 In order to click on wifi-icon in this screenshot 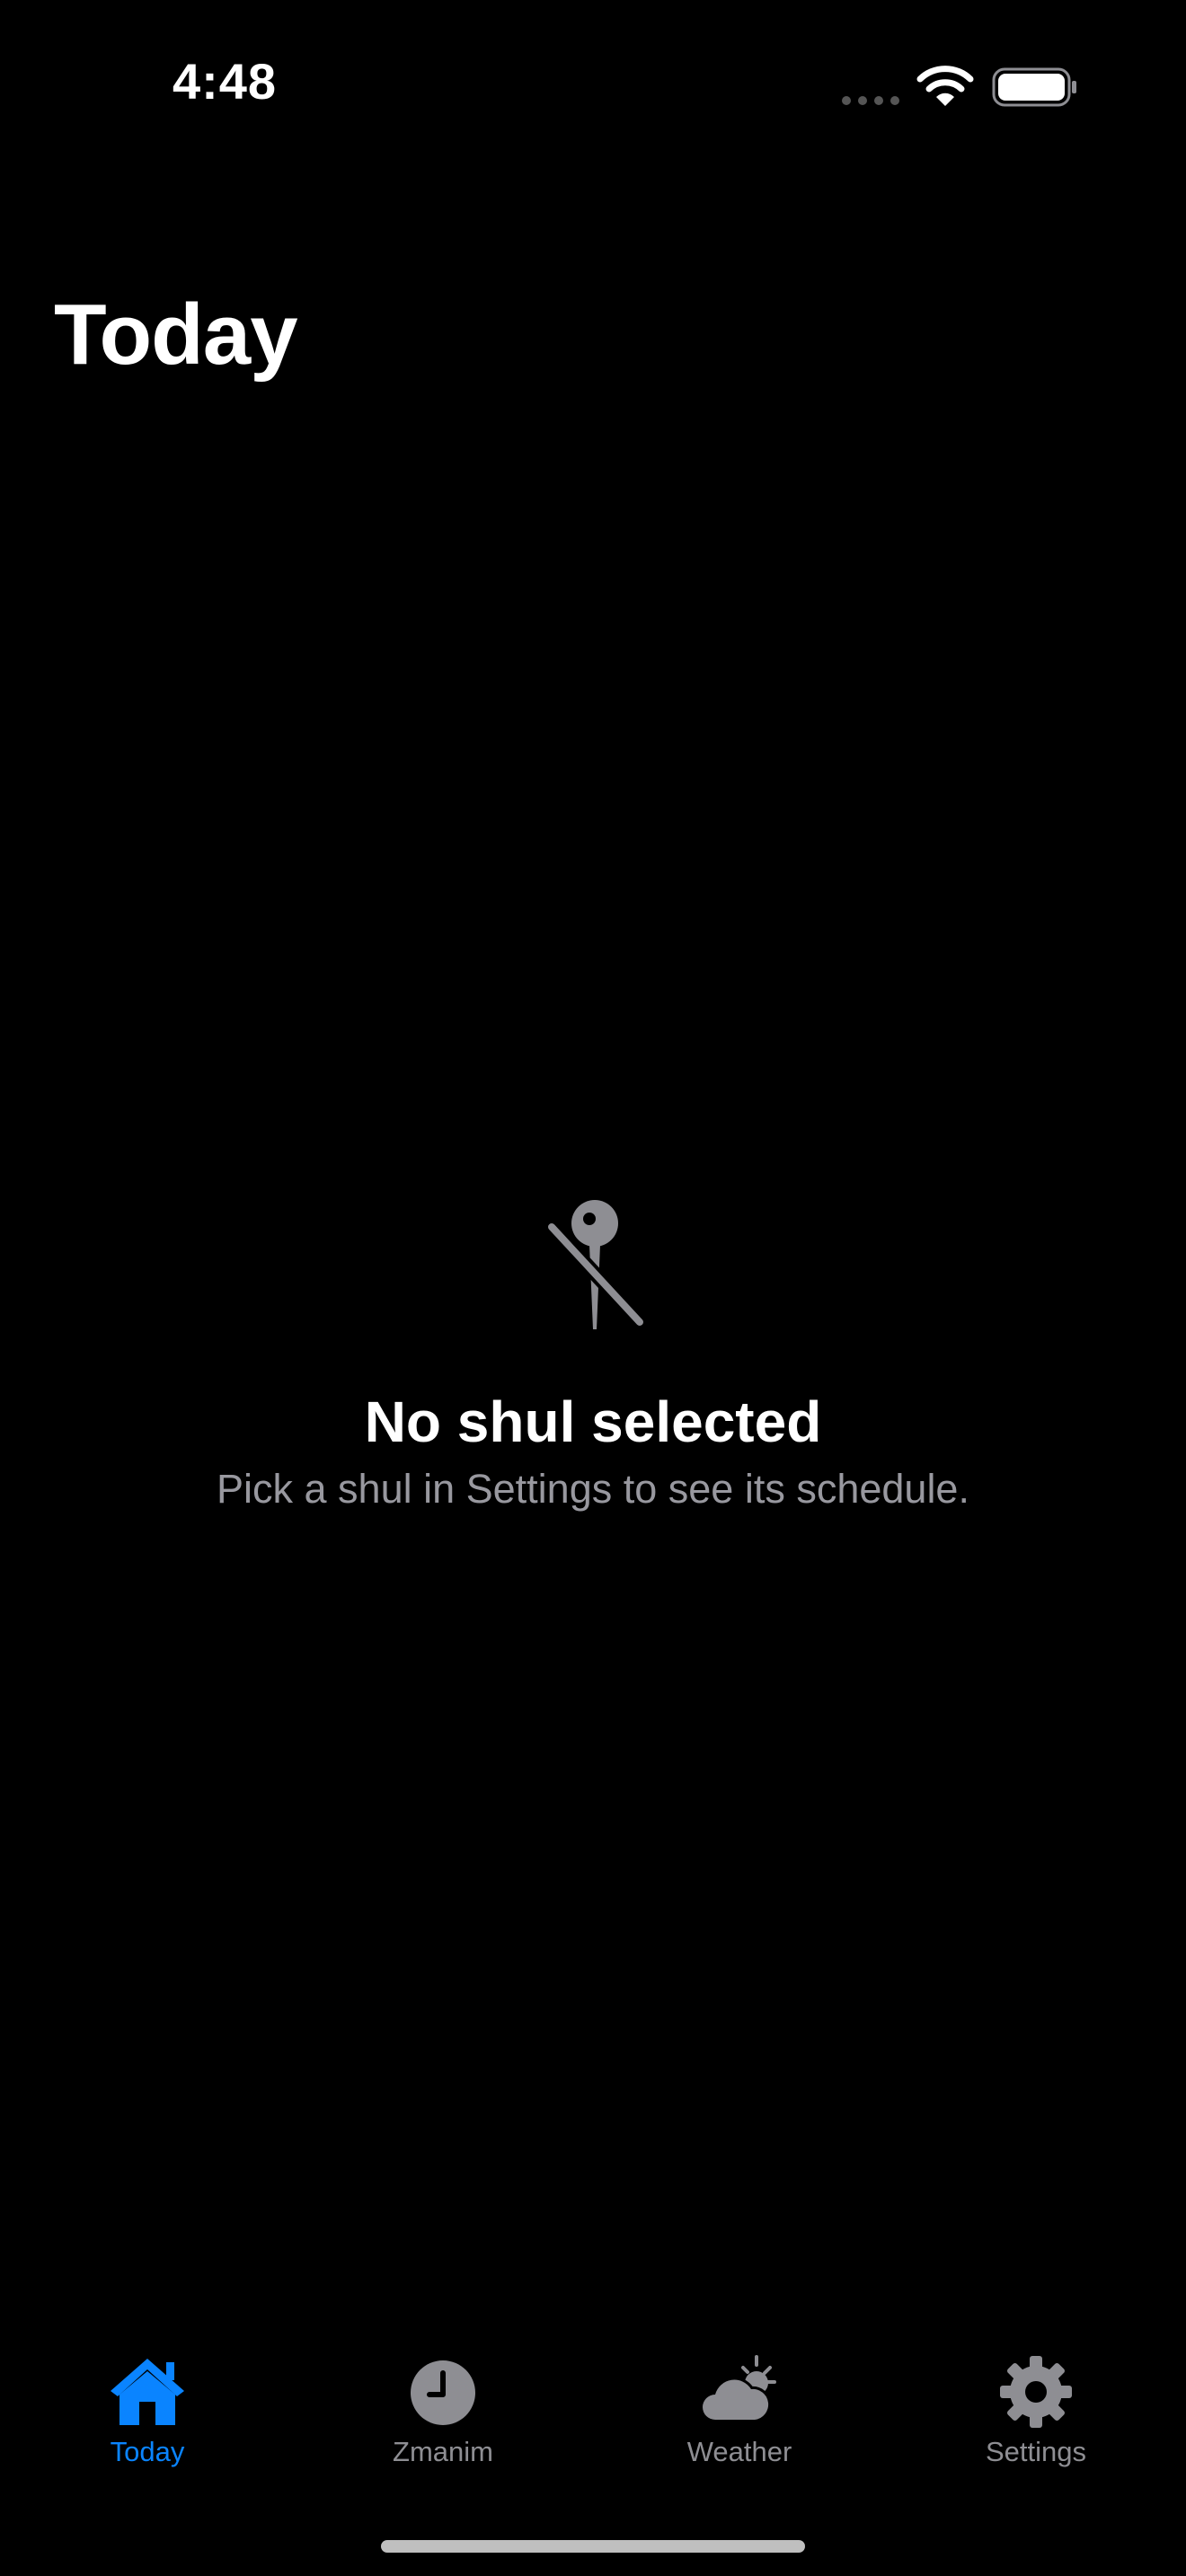, I will do `click(945, 86)`.